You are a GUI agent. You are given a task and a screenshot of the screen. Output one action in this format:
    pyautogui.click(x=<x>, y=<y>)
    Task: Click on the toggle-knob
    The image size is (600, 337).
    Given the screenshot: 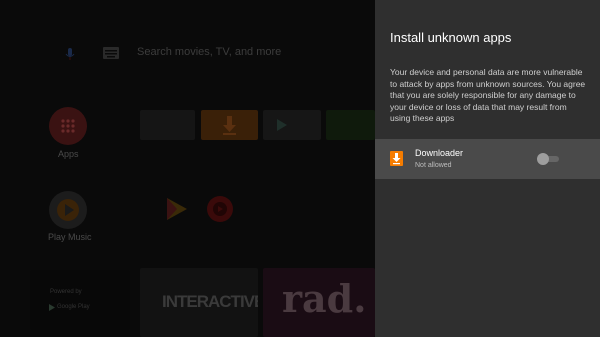 What is the action you would take?
    pyautogui.click(x=543, y=159)
    